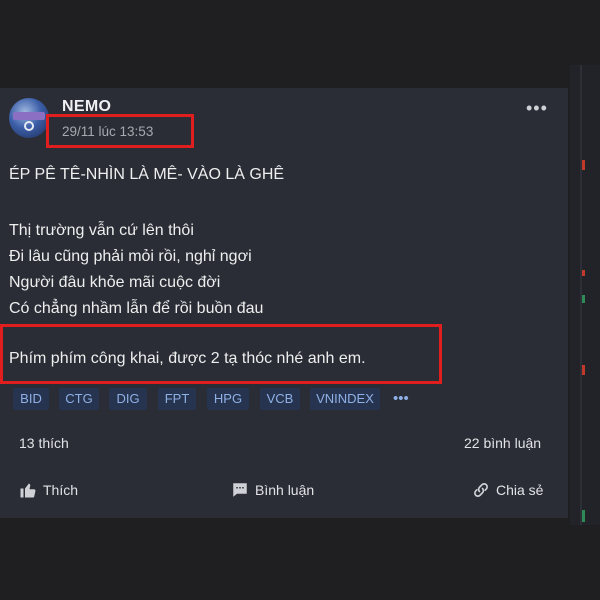 The image size is (600, 600). What do you see at coordinates (502, 443) in the screenshot?
I see `comment-count: 22 bình luận` at bounding box center [502, 443].